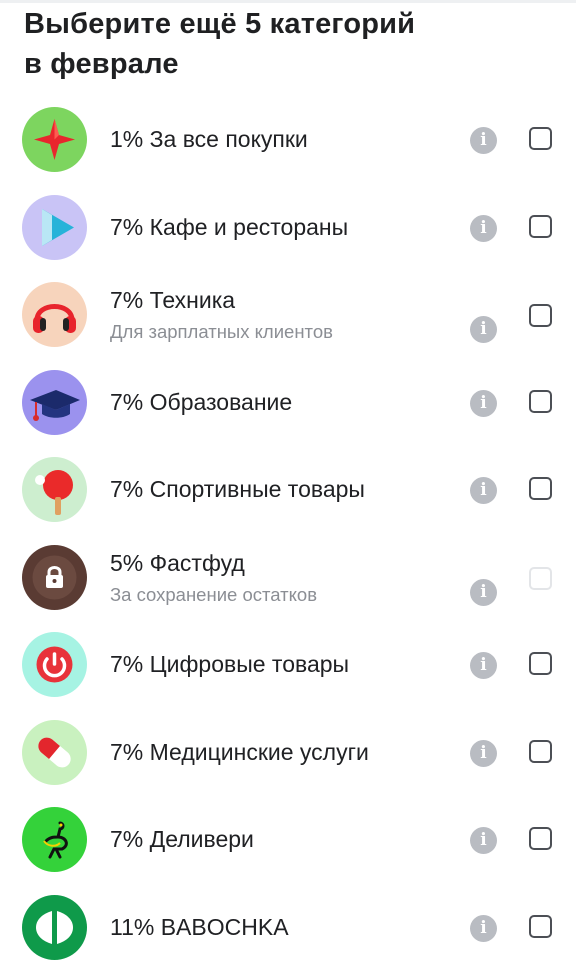 This screenshot has height=972, width=576. I want to click on category-sublabel: За сохранение остатков, so click(214, 594).